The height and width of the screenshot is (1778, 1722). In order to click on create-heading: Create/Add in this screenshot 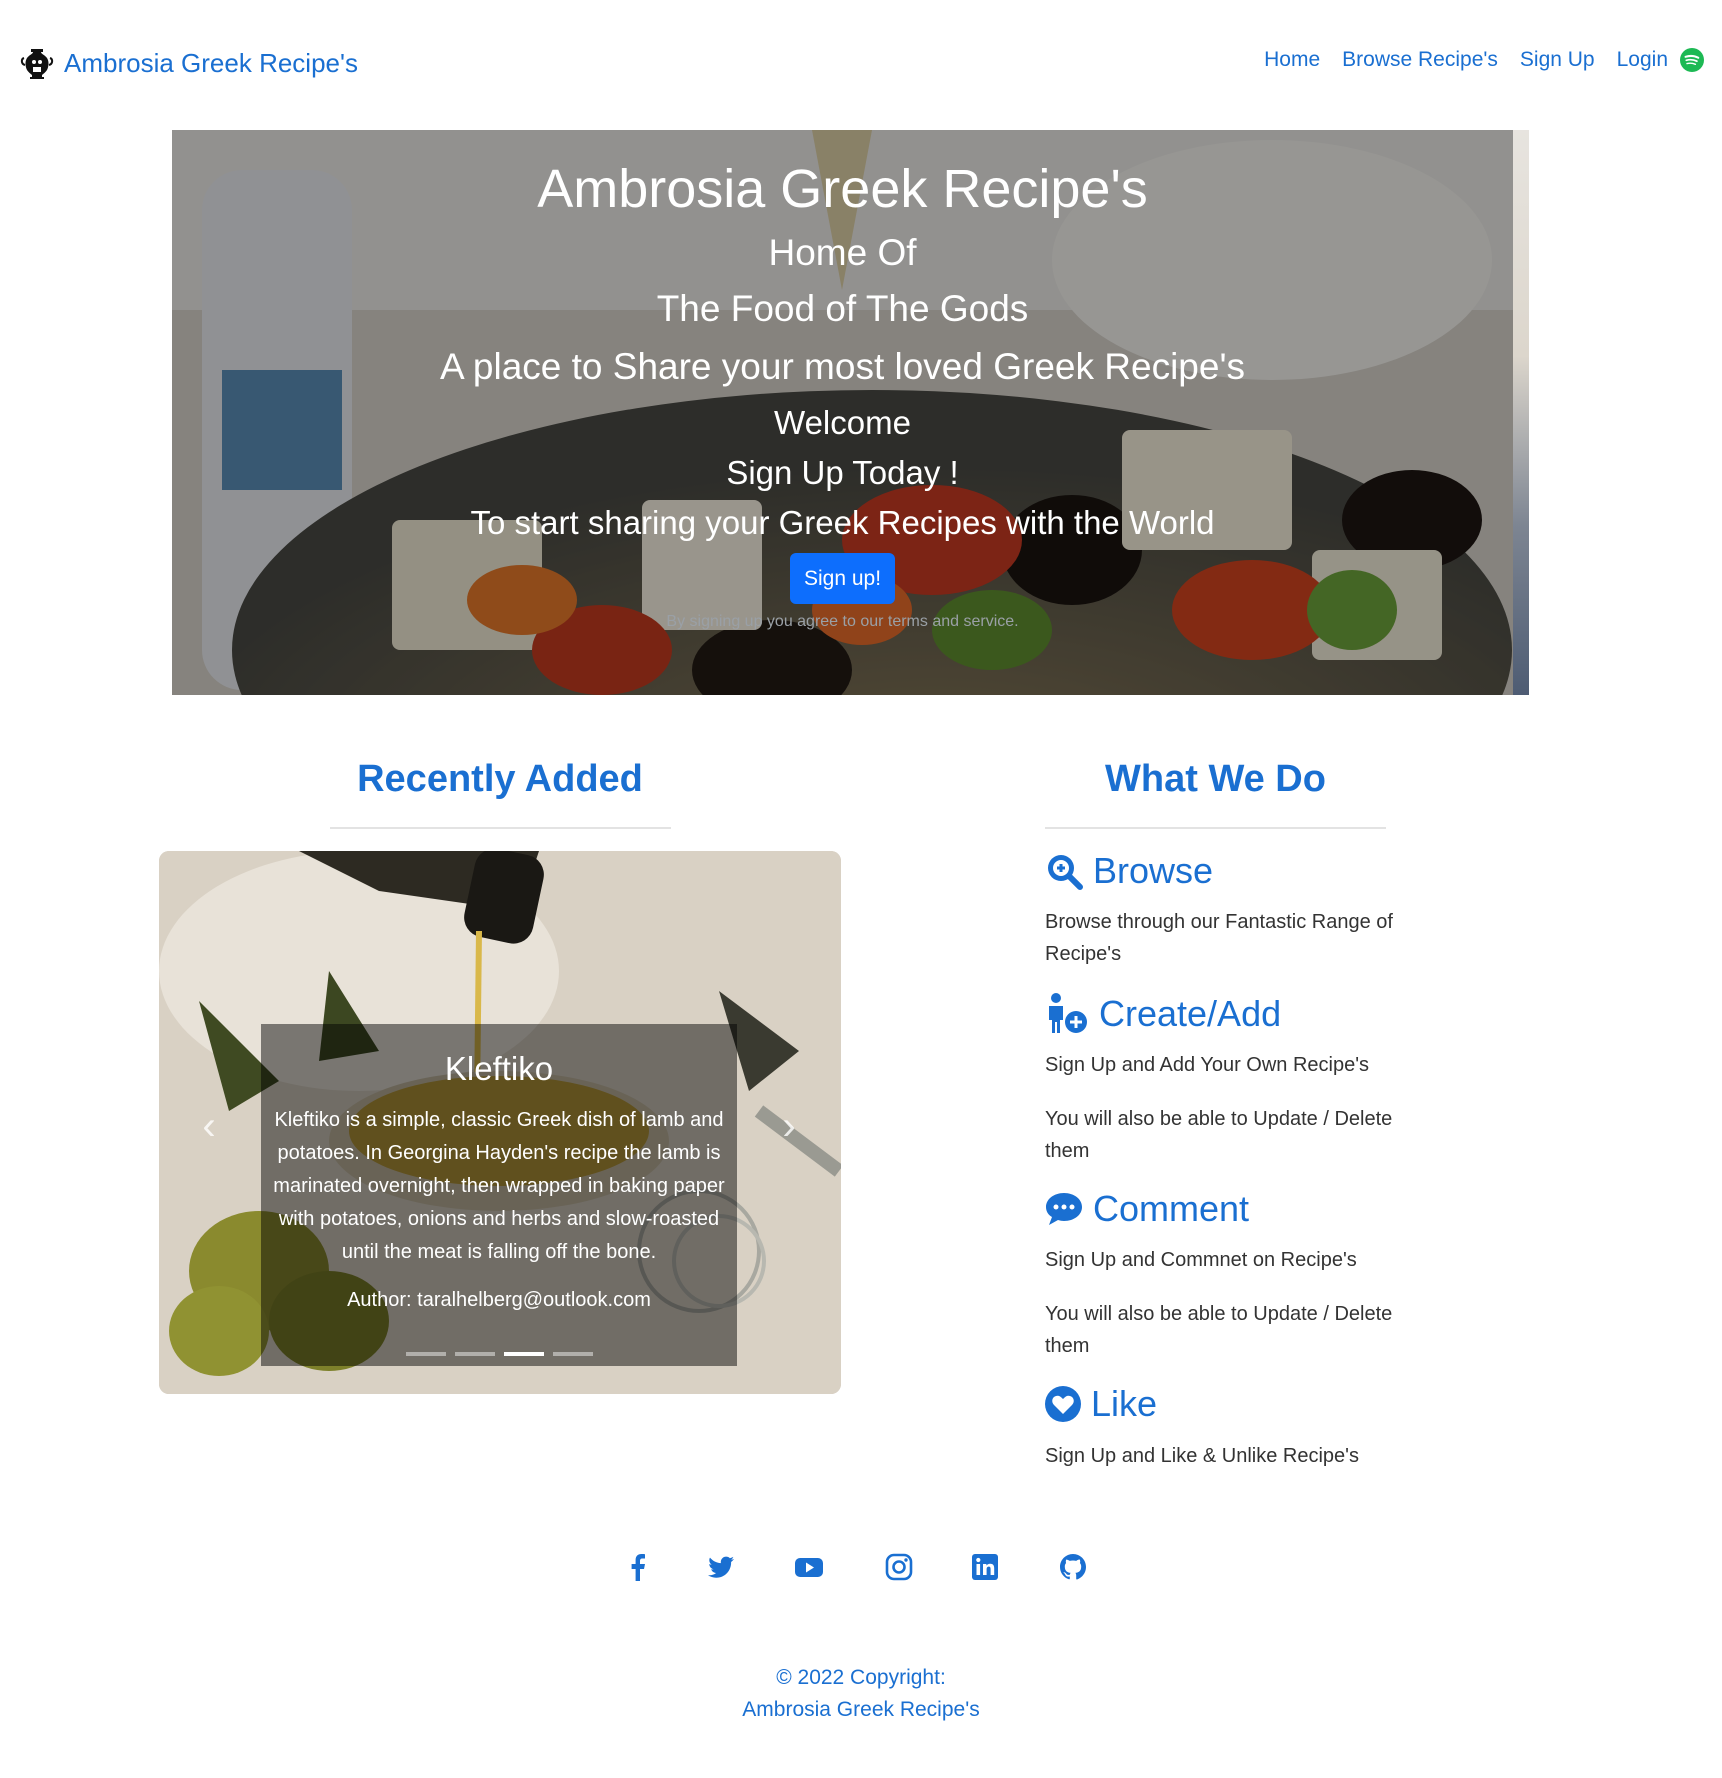, I will do `click(1163, 1014)`.